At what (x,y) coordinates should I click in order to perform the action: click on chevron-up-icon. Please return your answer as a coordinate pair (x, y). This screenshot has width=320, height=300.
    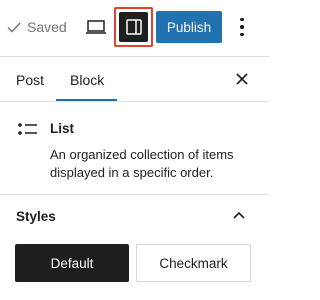
    Looking at the image, I should click on (239, 215).